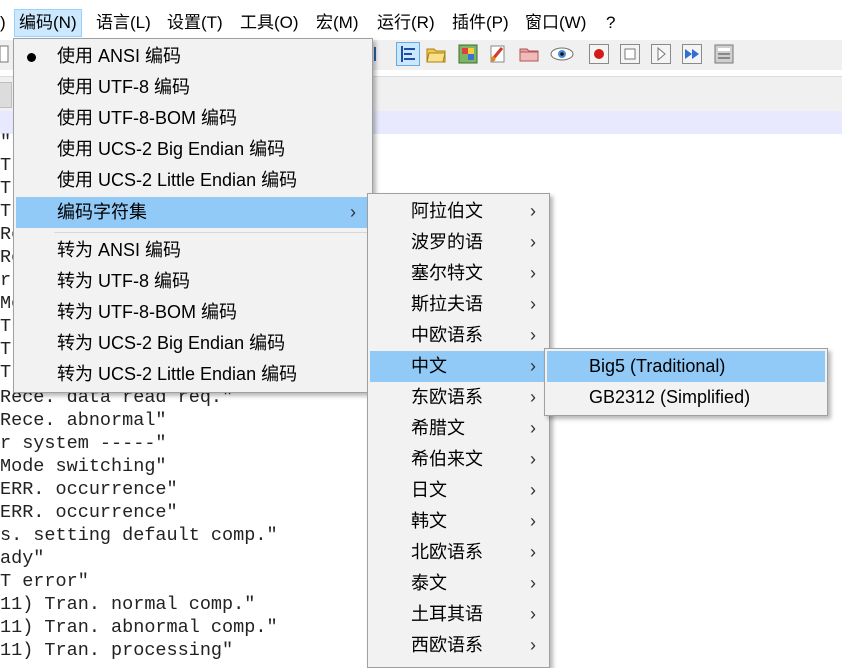  Describe the element at coordinates (447, 397) in the screenshot. I see `menu-item-label: 东欧语系` at that location.